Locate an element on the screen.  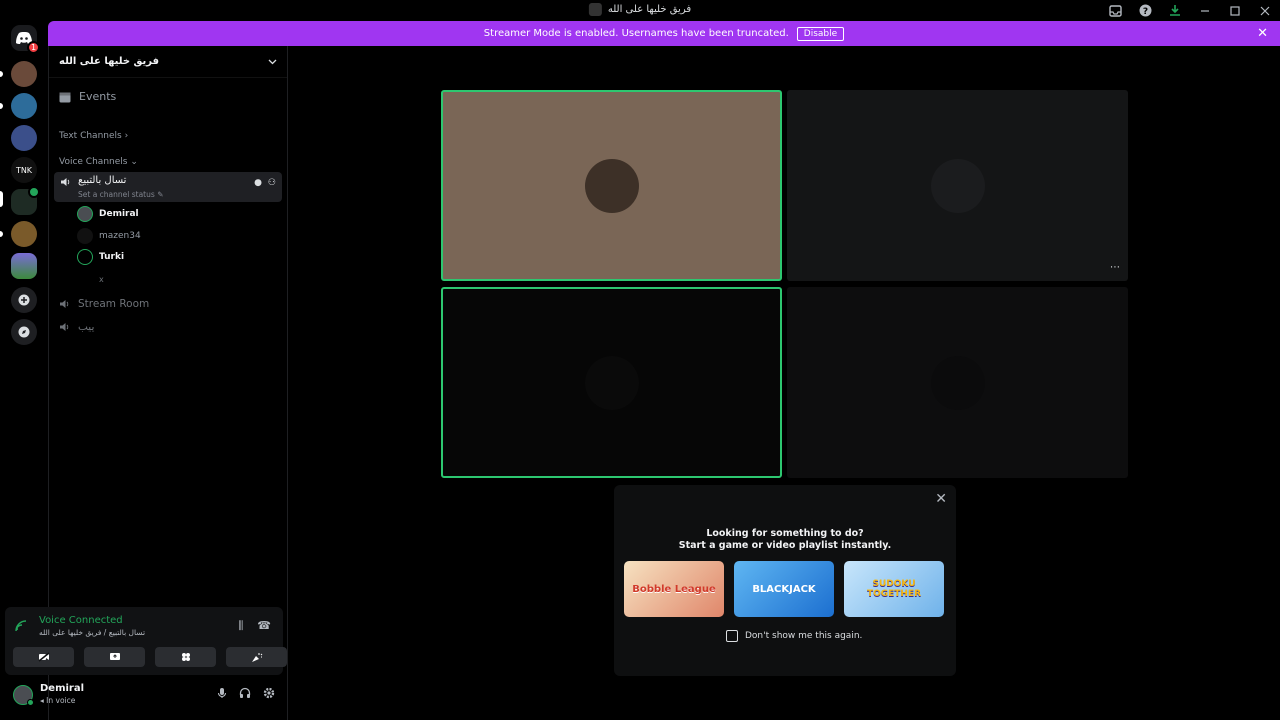
notification-badge: 1 is located at coordinates (33, 47).